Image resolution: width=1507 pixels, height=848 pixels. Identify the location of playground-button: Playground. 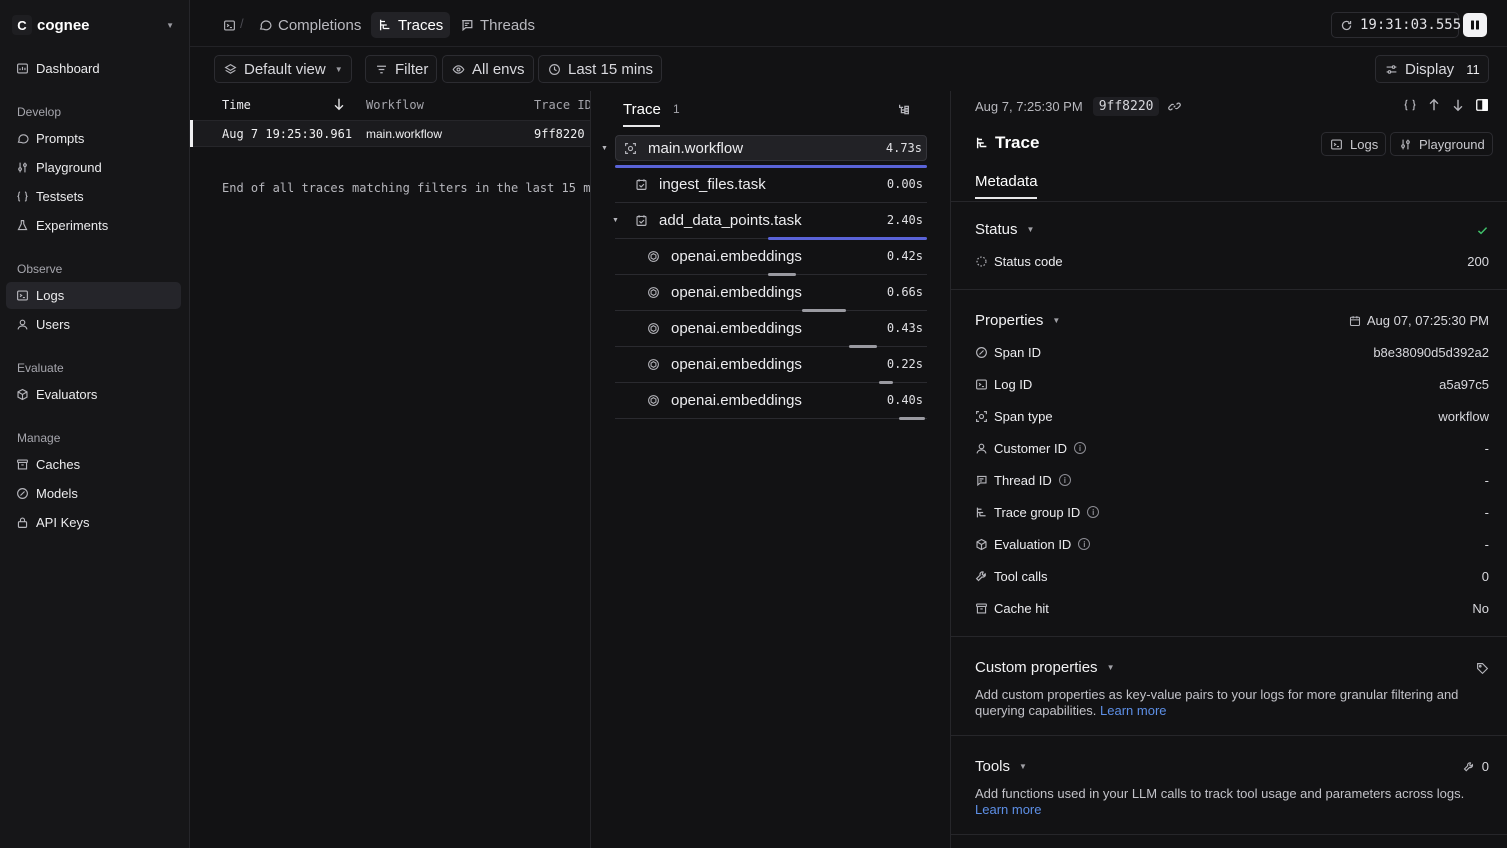
(1441, 144).